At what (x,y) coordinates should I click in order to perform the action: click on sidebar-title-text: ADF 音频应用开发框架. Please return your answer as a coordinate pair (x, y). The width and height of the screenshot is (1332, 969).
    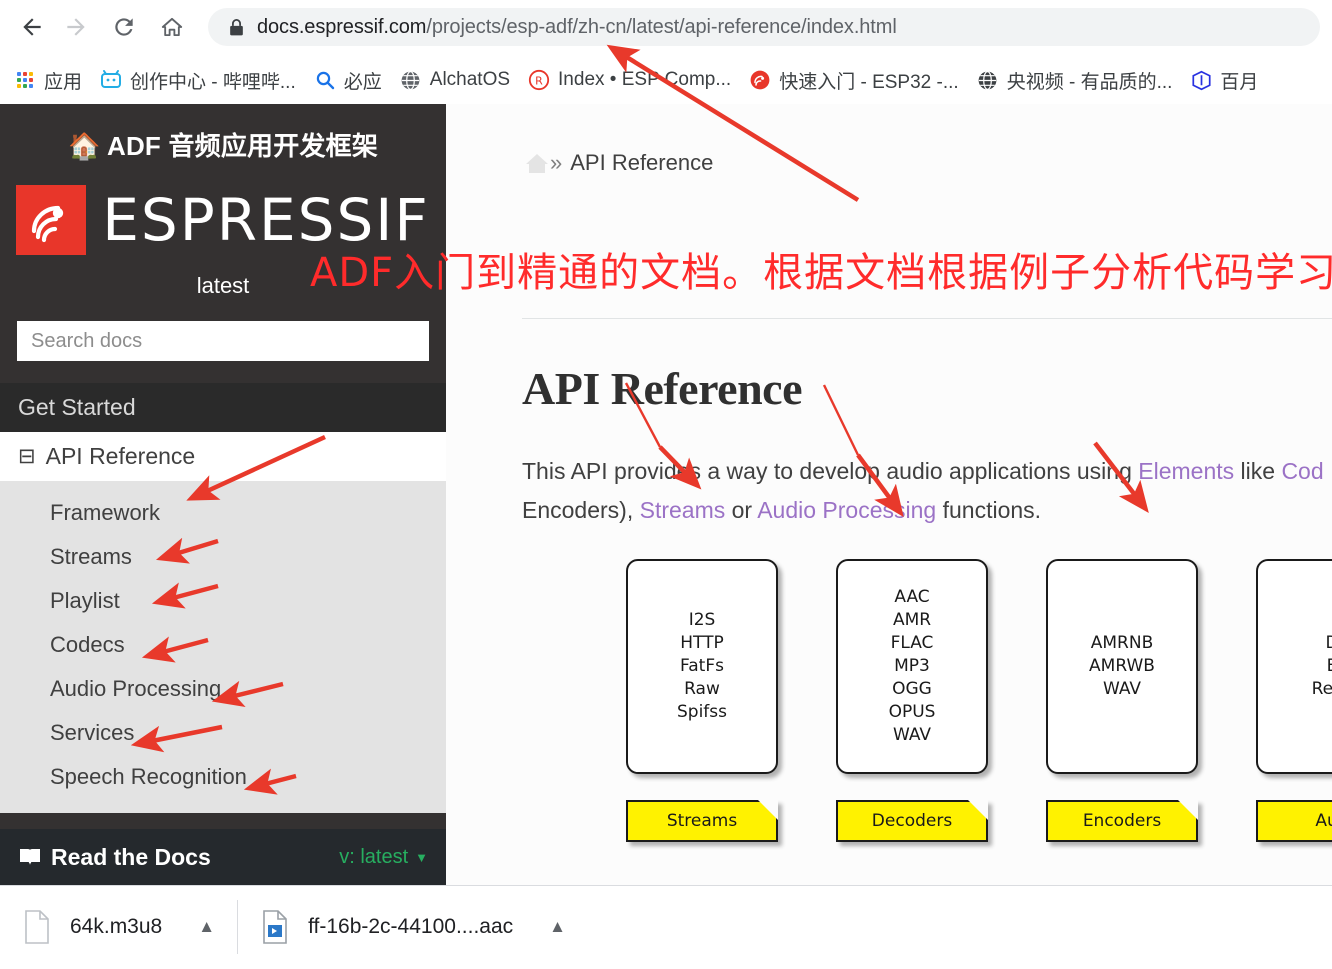
    Looking at the image, I should click on (242, 146).